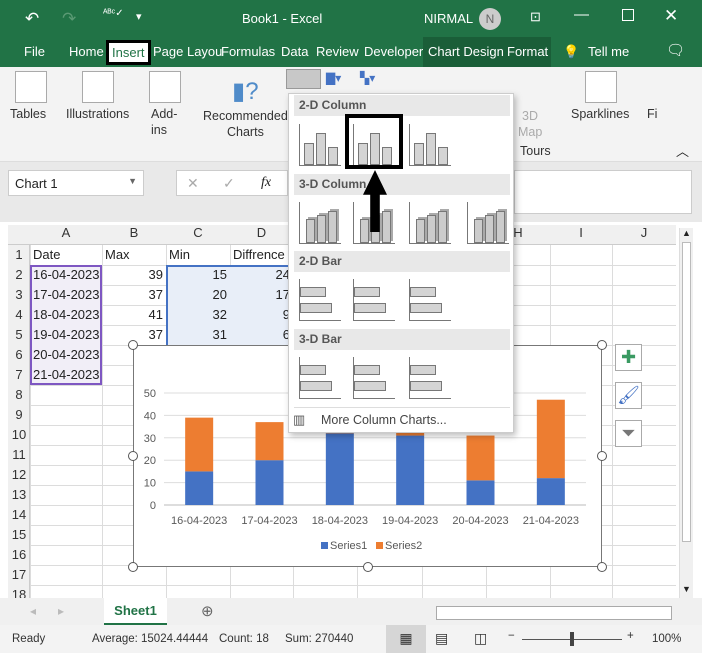 The width and height of the screenshot is (702, 653). Describe the element at coordinates (19, 435) in the screenshot. I see `row-header: 10` at that location.